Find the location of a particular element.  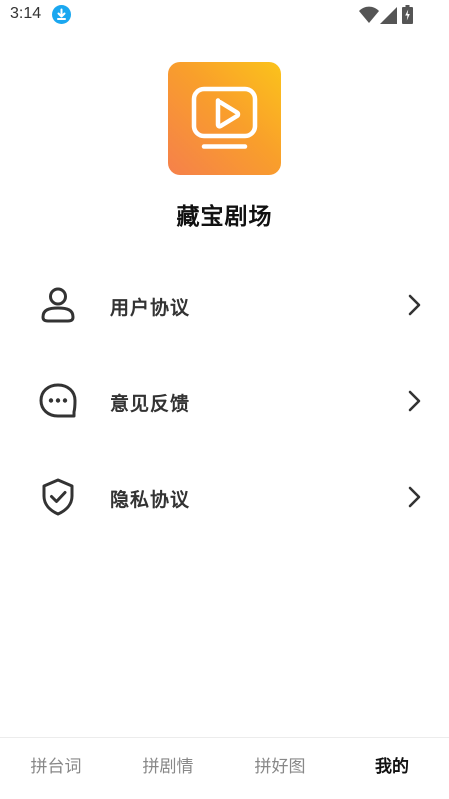

shield-check-icon is located at coordinates (58, 497).